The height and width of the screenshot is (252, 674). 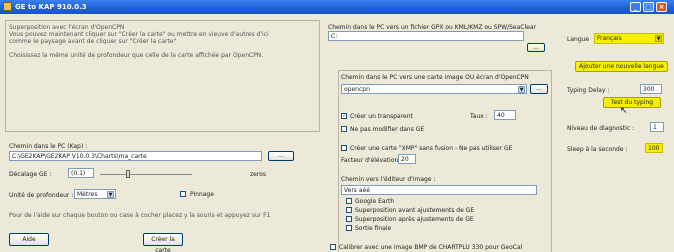 I want to click on language-select: Français ▼, so click(x=629, y=38).